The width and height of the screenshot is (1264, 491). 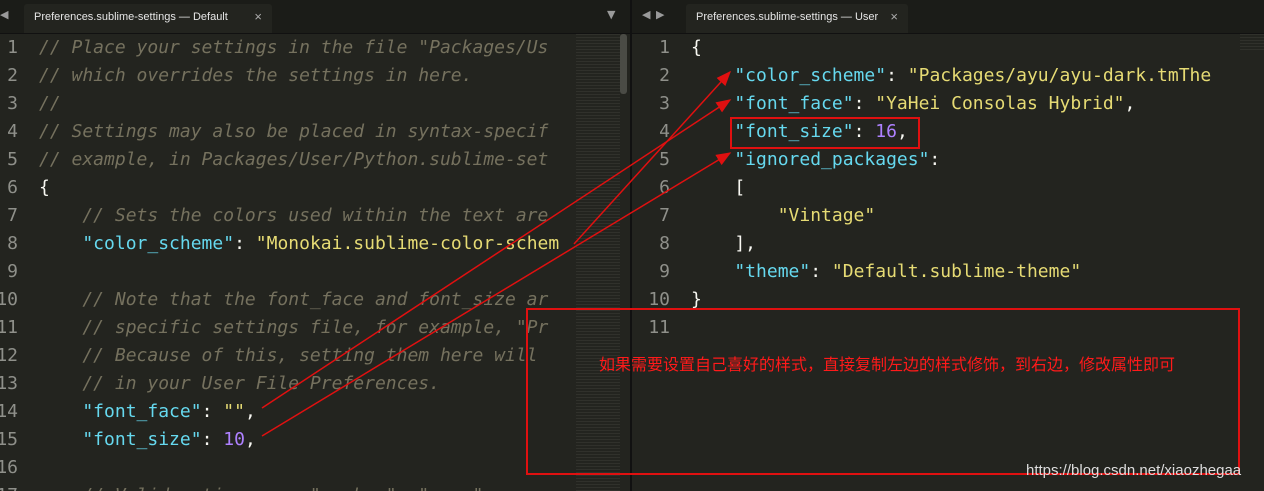 I want to click on arrow-color-scheme, so click(x=652, y=157).